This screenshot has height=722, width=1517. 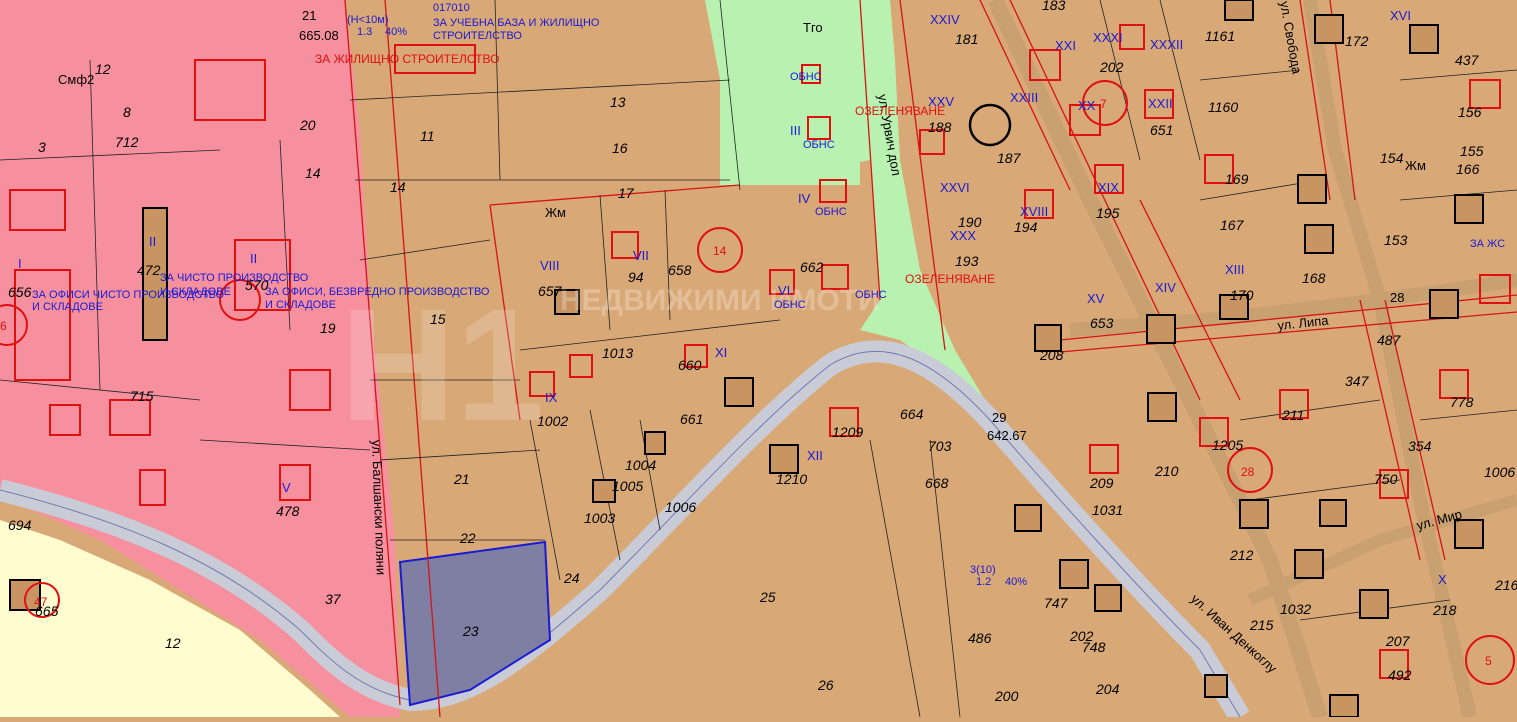 What do you see at coordinates (813, 27) in the screenshot?
I see `zone-code-tgo: Тго` at bounding box center [813, 27].